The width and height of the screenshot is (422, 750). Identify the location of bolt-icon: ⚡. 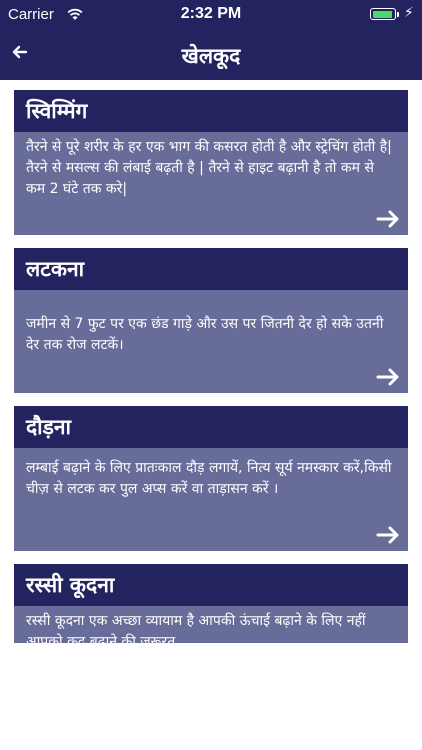
(409, 13).